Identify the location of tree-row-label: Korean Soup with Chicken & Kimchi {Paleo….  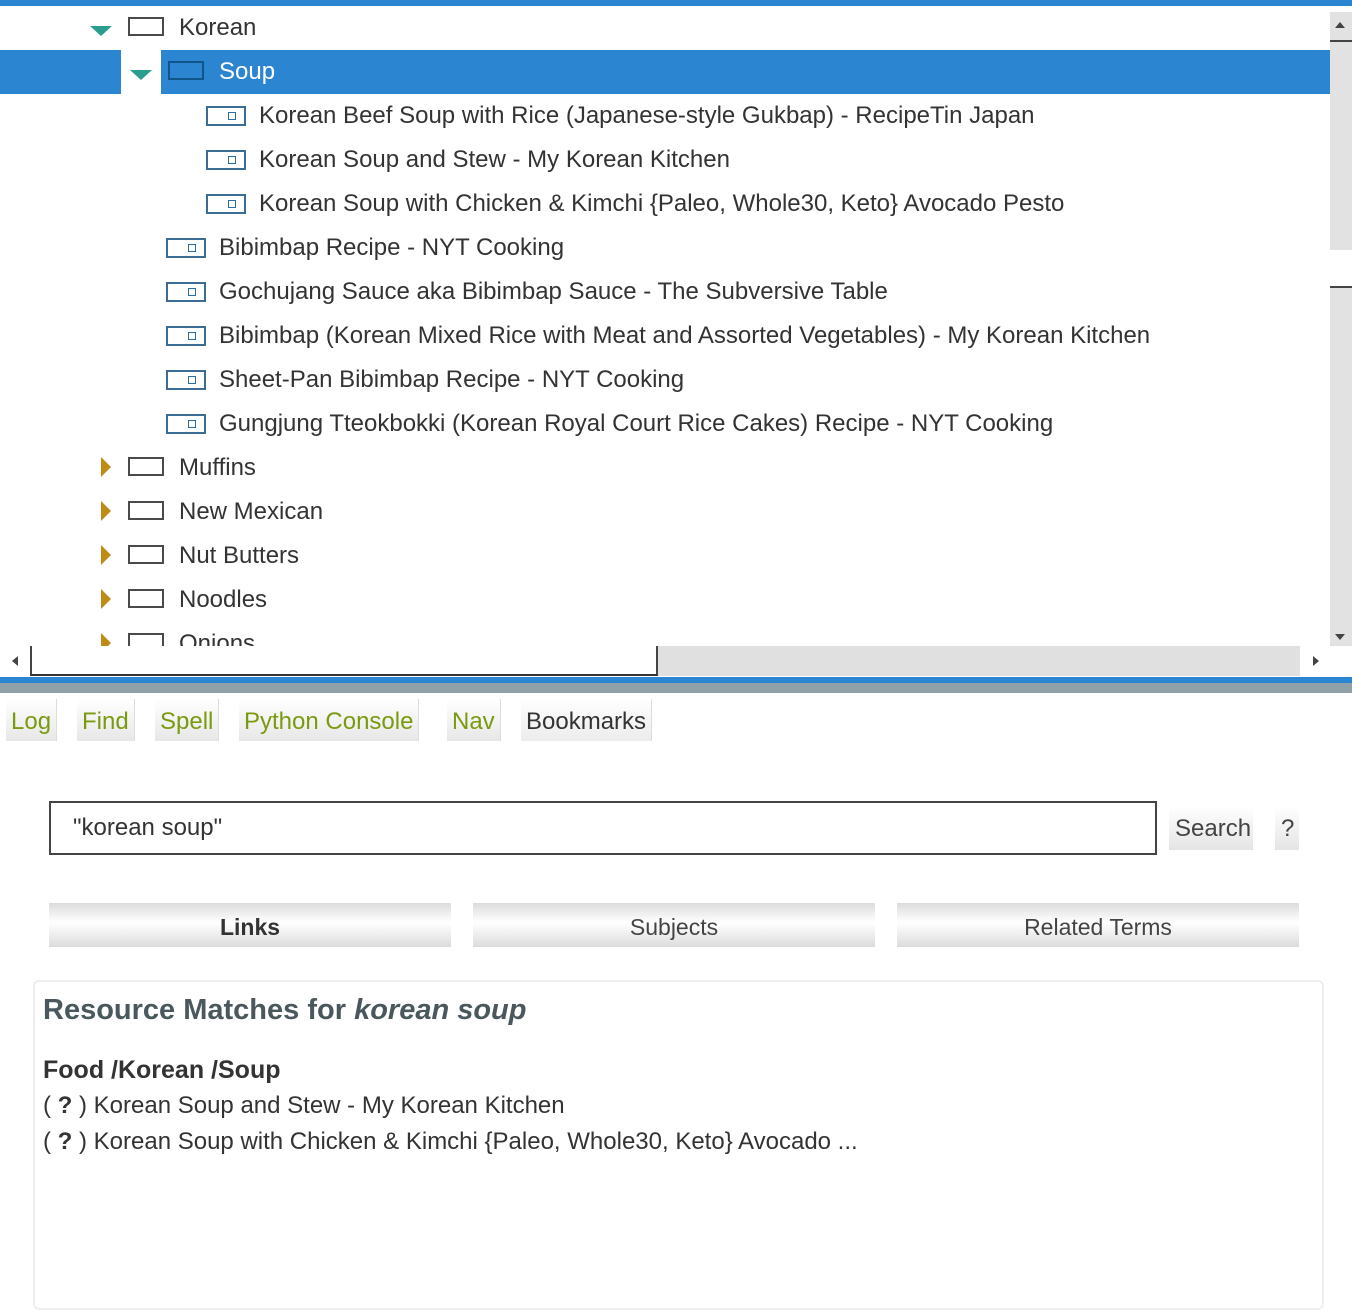
(662, 203).